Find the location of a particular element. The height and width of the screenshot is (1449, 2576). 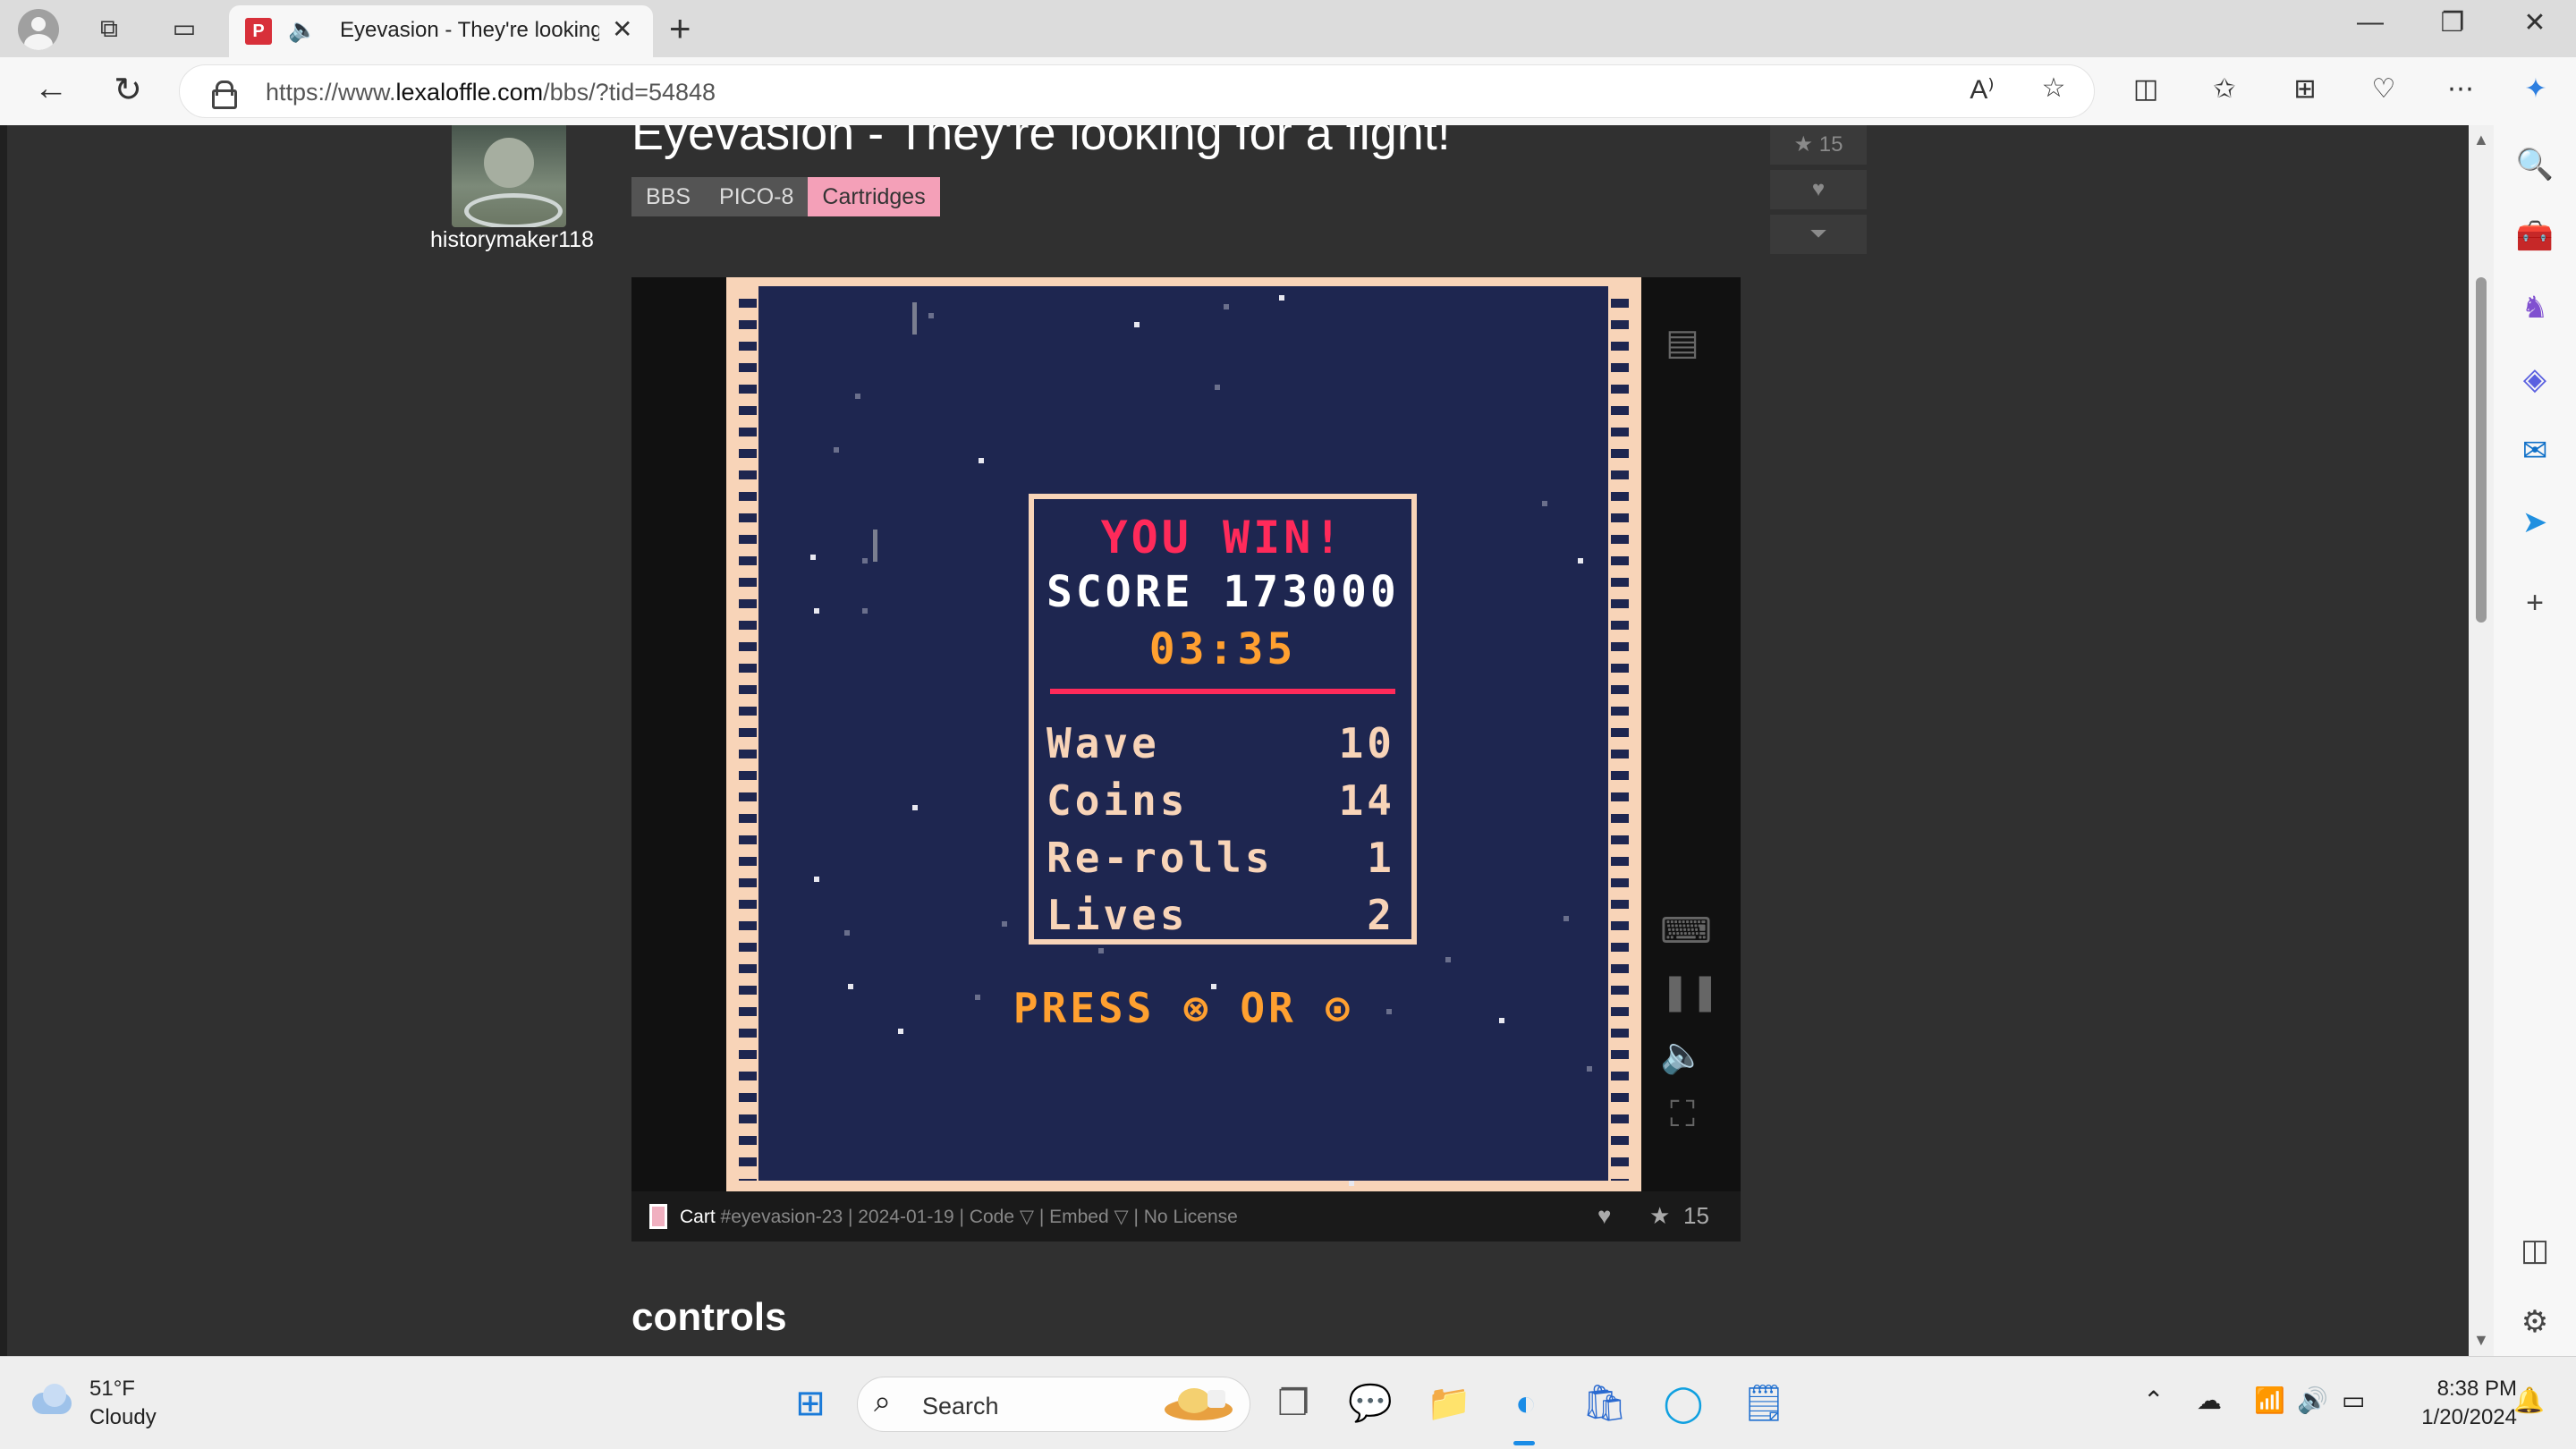

page-scrollbar: ▲ ▼ is located at coordinates (2481, 740).